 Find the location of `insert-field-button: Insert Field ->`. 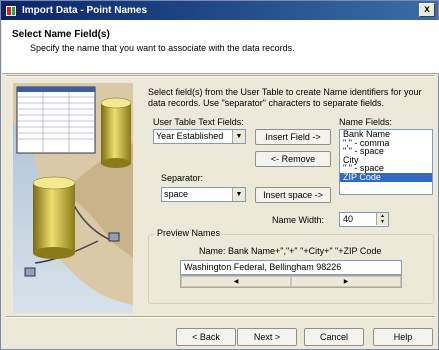

insert-field-button: Insert Field -> is located at coordinates (293, 137).